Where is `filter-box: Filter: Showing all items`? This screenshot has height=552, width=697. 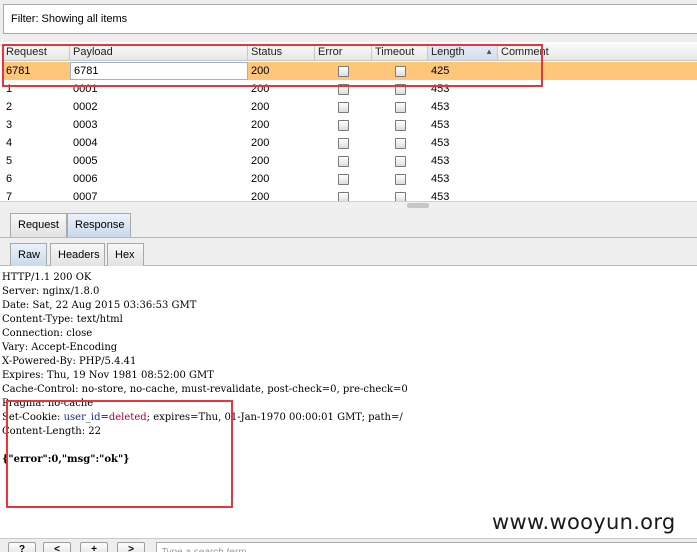
filter-box: Filter: Showing all items is located at coordinates (350, 19).